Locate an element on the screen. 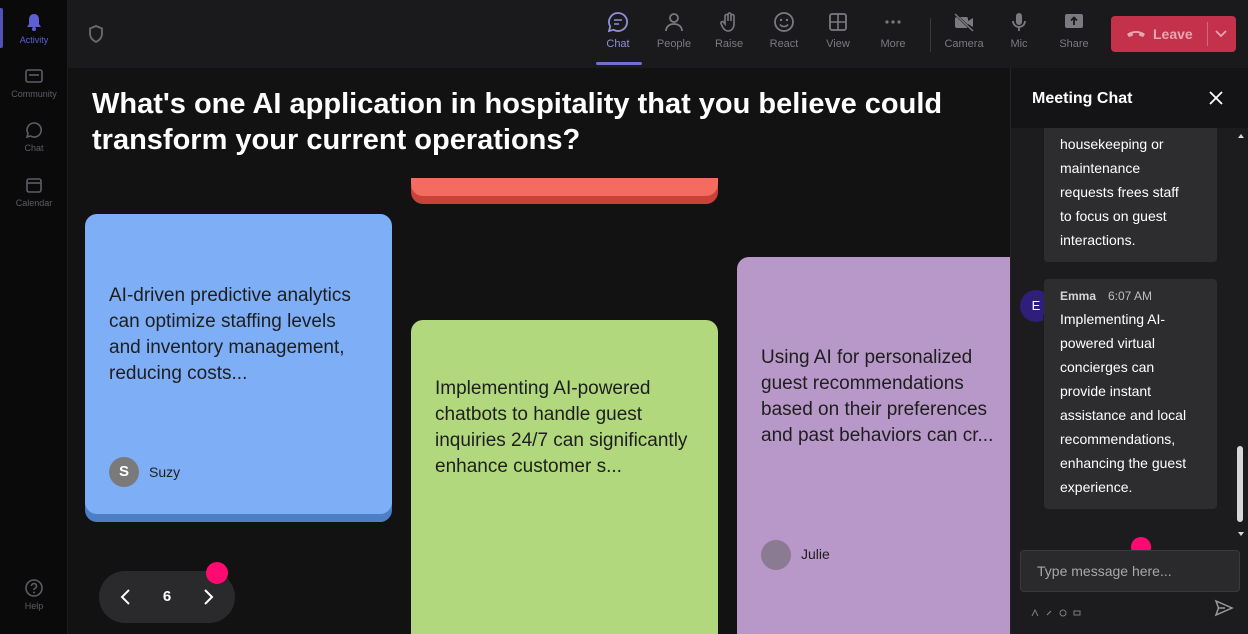 Image resolution: width=1248 pixels, height=634 pixels. people-icon is located at coordinates (674, 22).